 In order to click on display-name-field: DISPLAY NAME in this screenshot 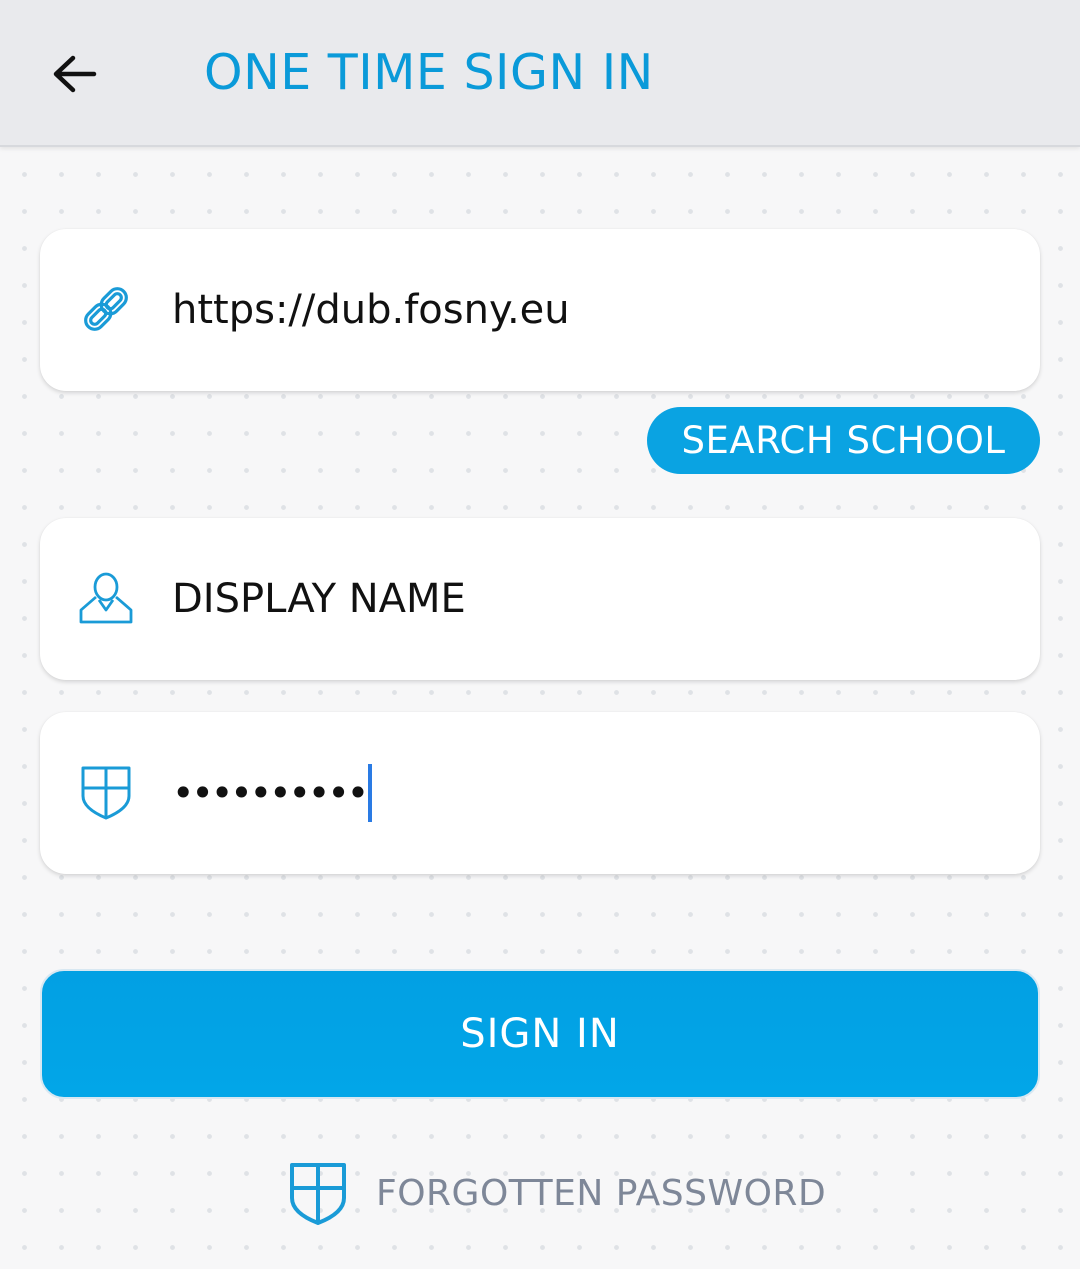, I will do `click(540, 599)`.